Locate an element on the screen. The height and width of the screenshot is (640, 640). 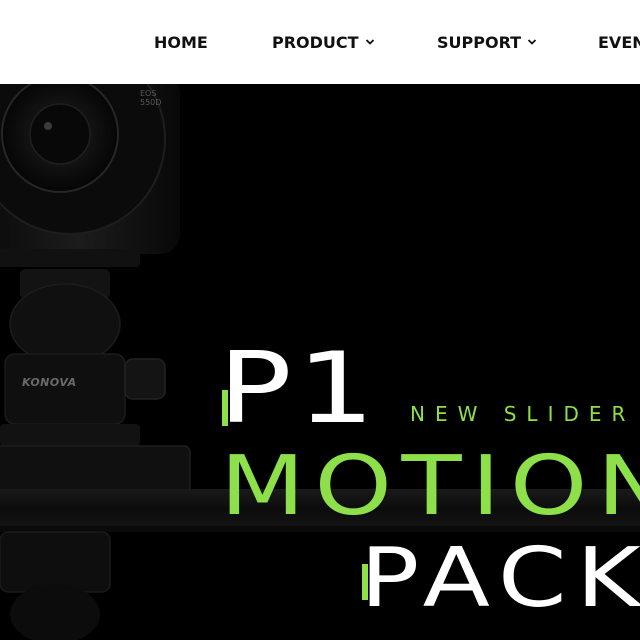
hero-headline-pack: PACK is located at coordinates (500, 578).